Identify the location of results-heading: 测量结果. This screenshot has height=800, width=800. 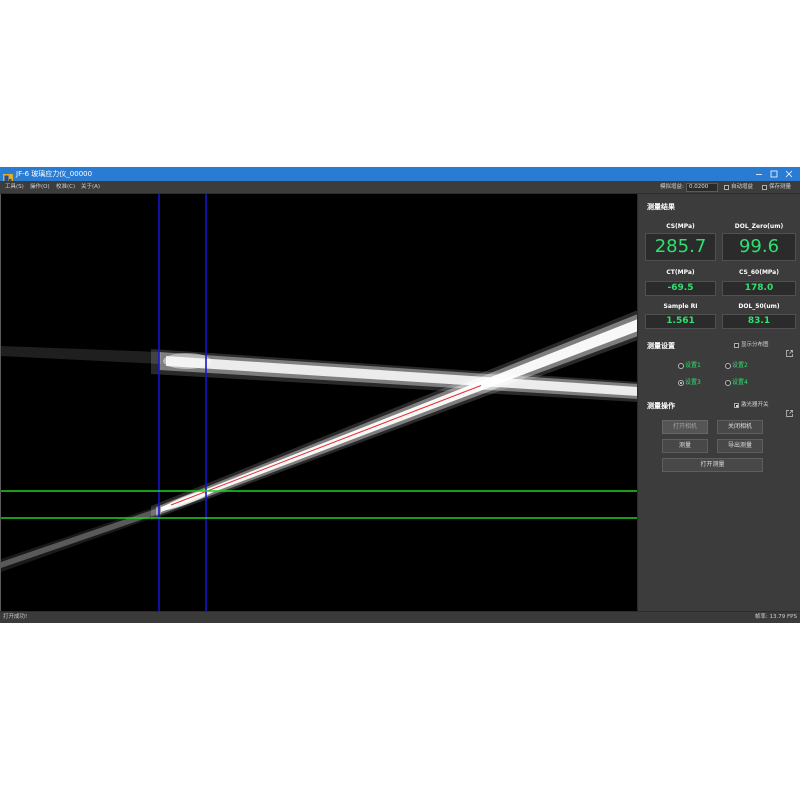
(661, 207).